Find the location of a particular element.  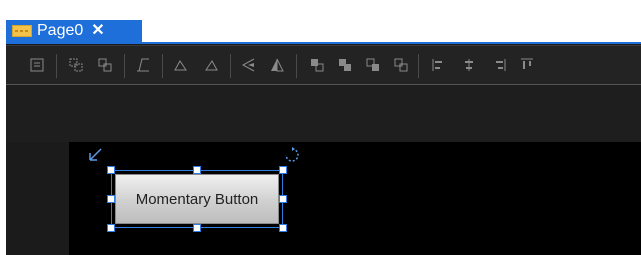

rotate-handle-icon is located at coordinates (292, 155).